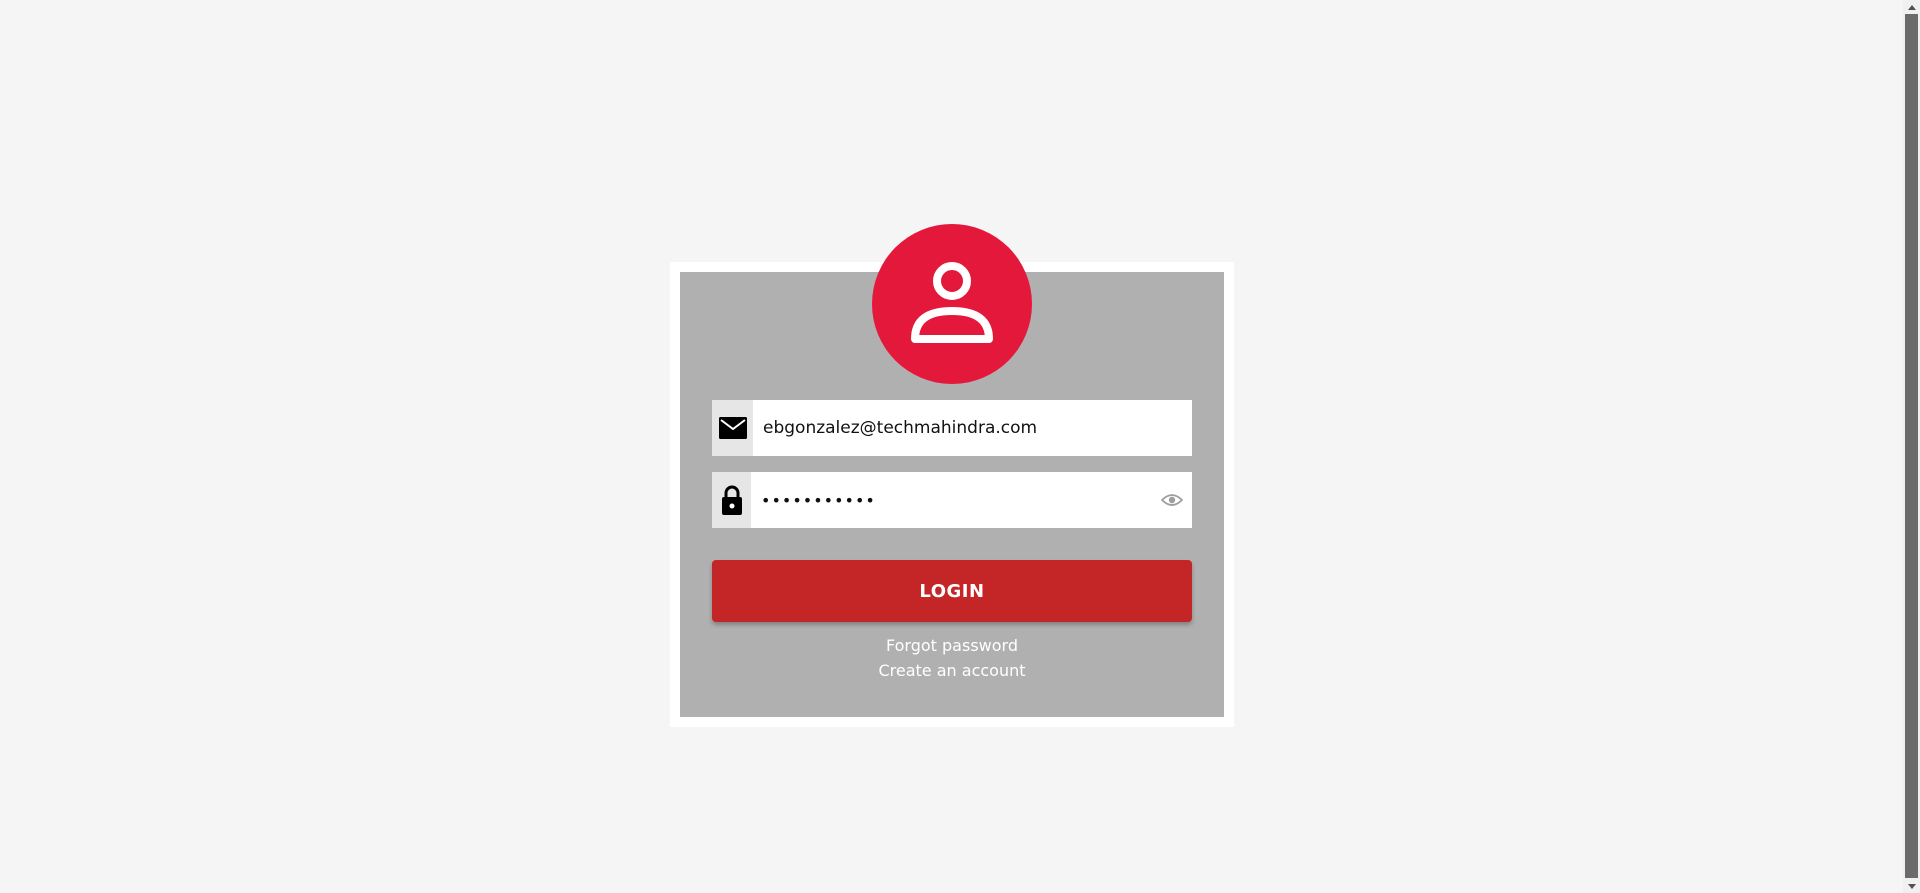  Describe the element at coordinates (952, 670) in the screenshot. I see `create-account-link: Create an account` at that location.